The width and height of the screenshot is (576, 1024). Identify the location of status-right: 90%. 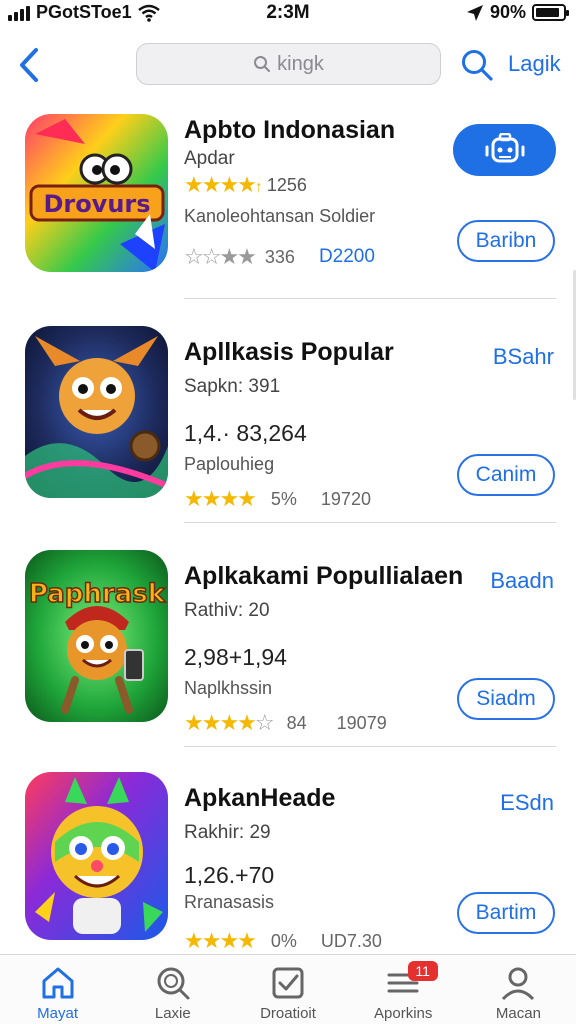
(517, 12).